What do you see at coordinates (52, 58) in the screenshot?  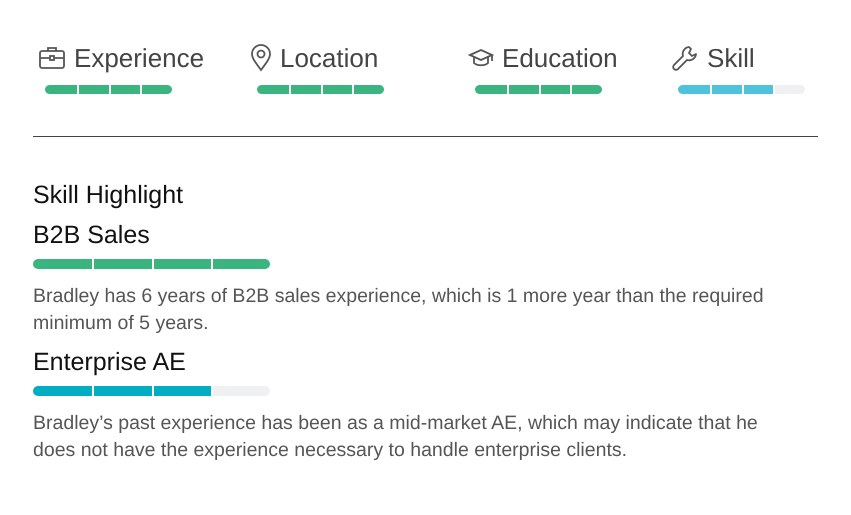 I see `briefcase-icon` at bounding box center [52, 58].